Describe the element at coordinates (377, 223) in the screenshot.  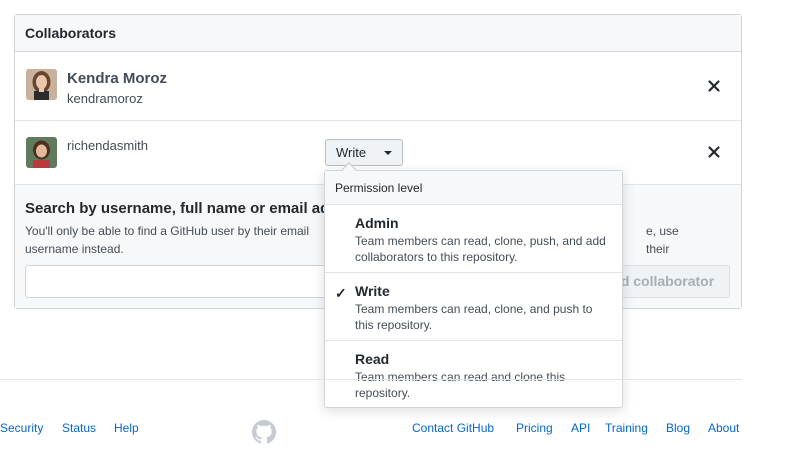
I see `option-title: Admin` at that location.